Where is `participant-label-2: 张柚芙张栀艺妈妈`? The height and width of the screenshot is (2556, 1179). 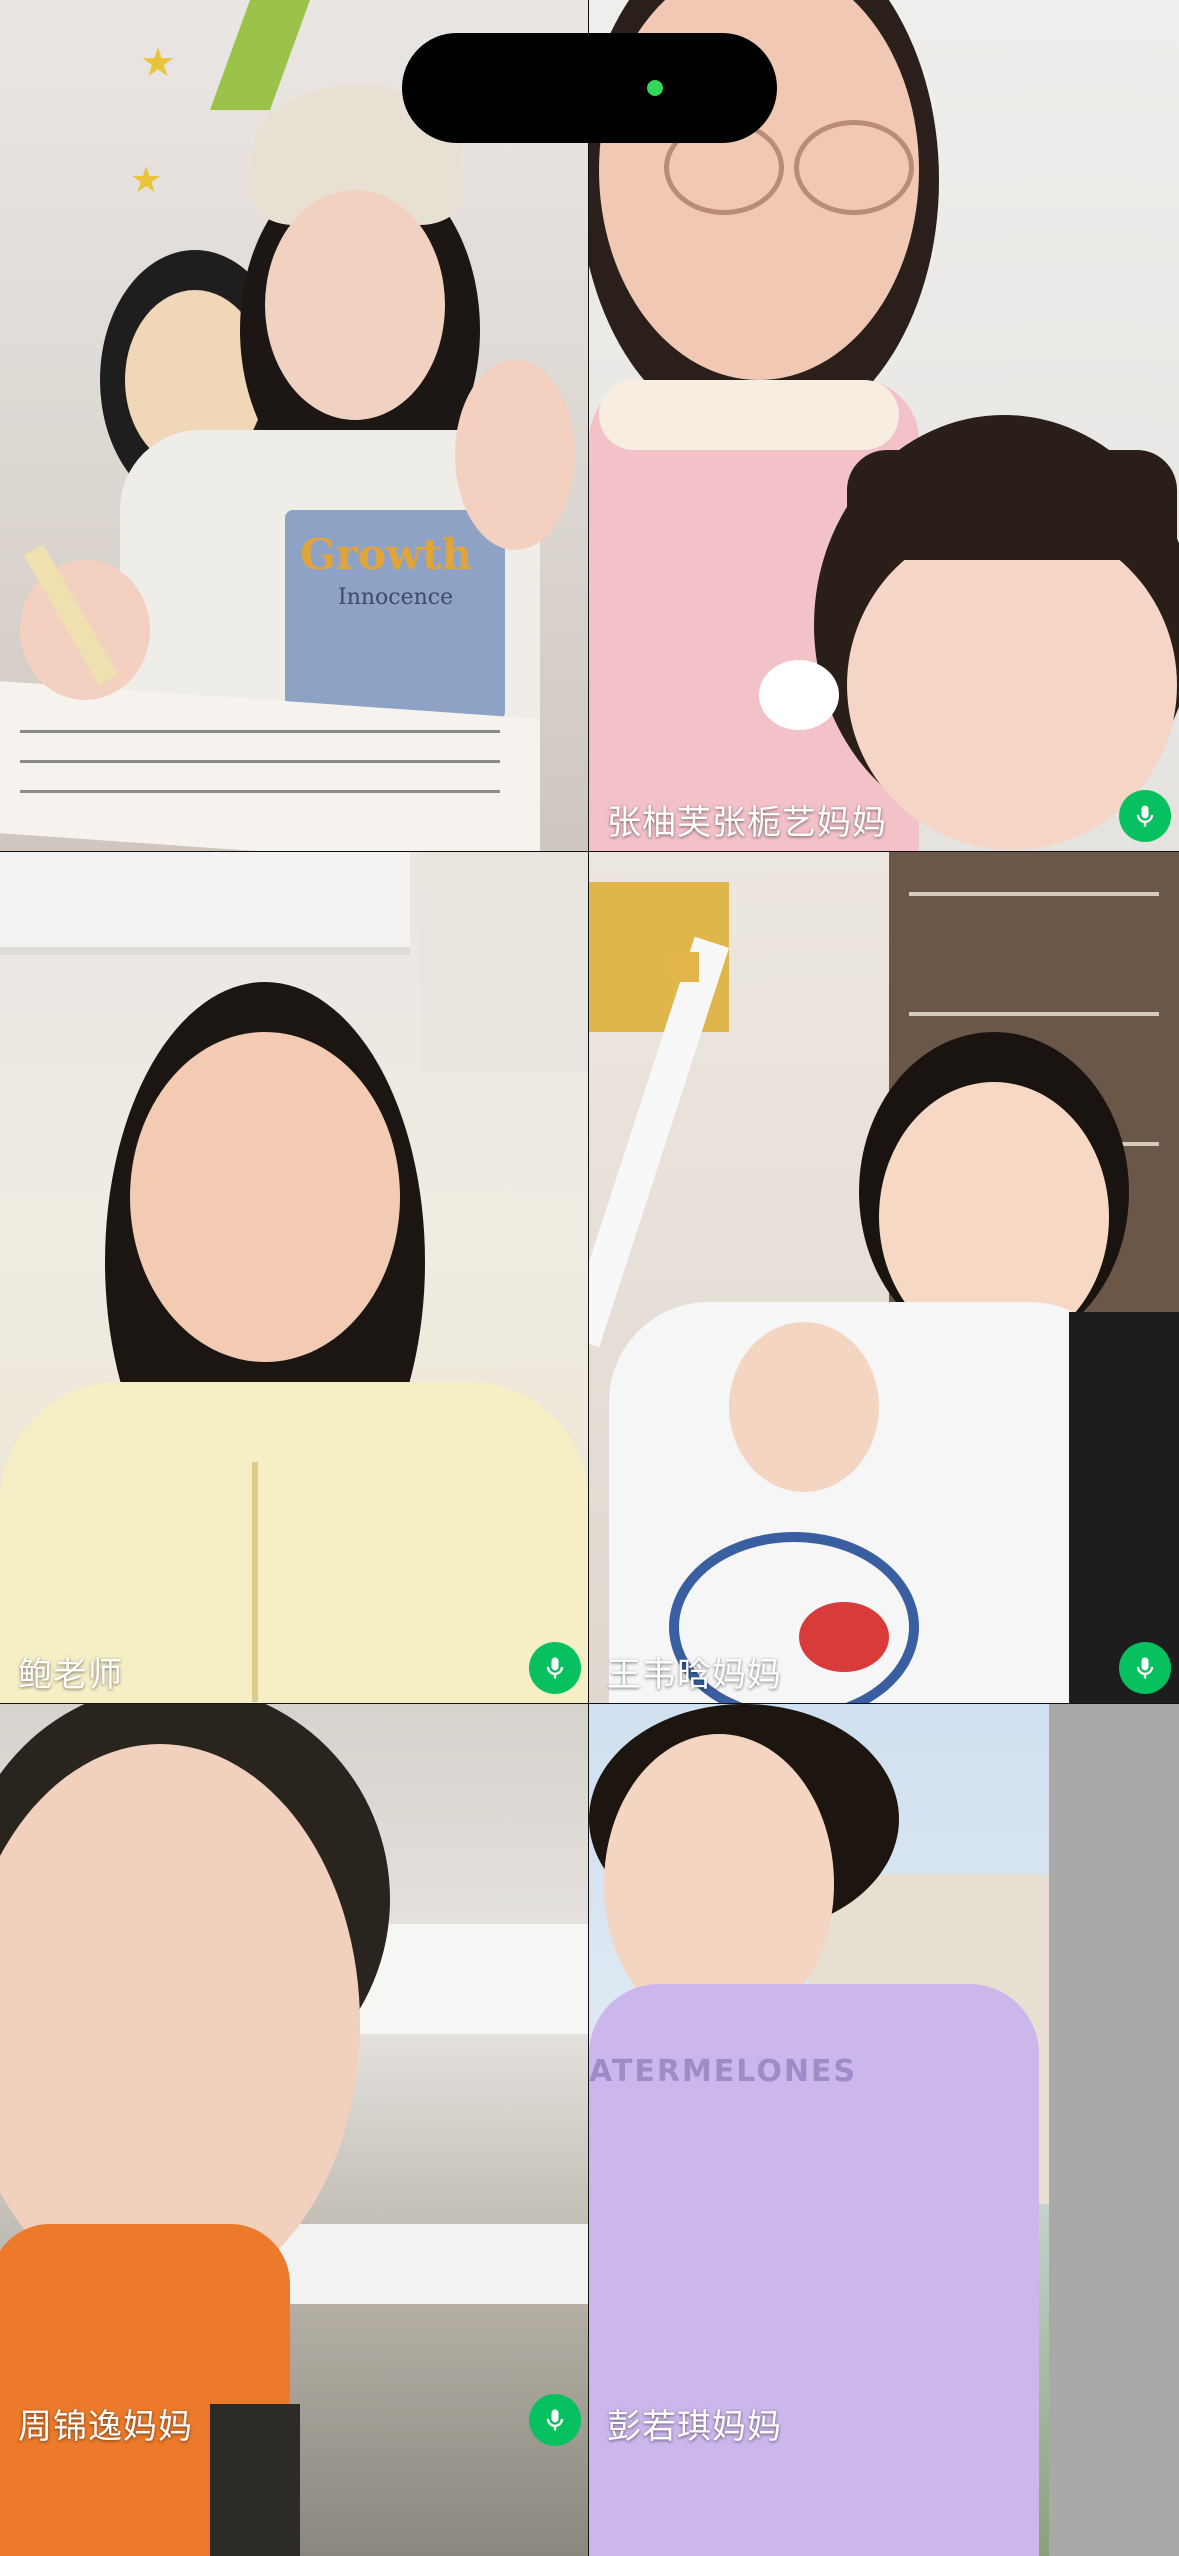 participant-label-2: 张柚芙张栀艺妈妈 is located at coordinates (747, 823).